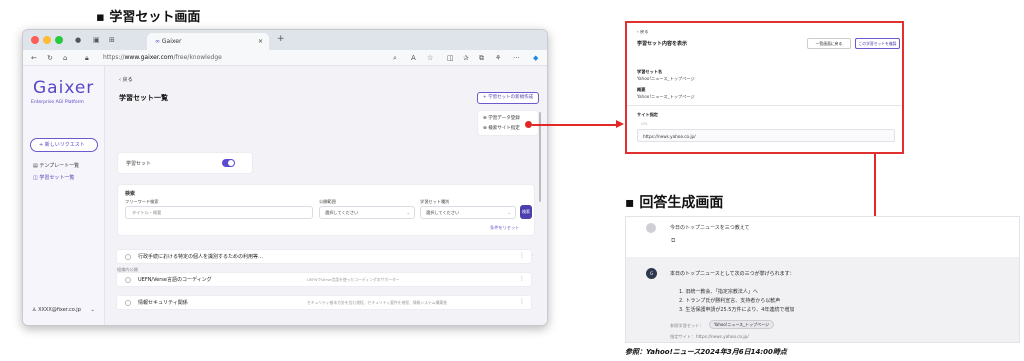  What do you see at coordinates (59, 310) in the screenshot?
I see `user-email: XXXX@fixer.co.jp` at bounding box center [59, 310].